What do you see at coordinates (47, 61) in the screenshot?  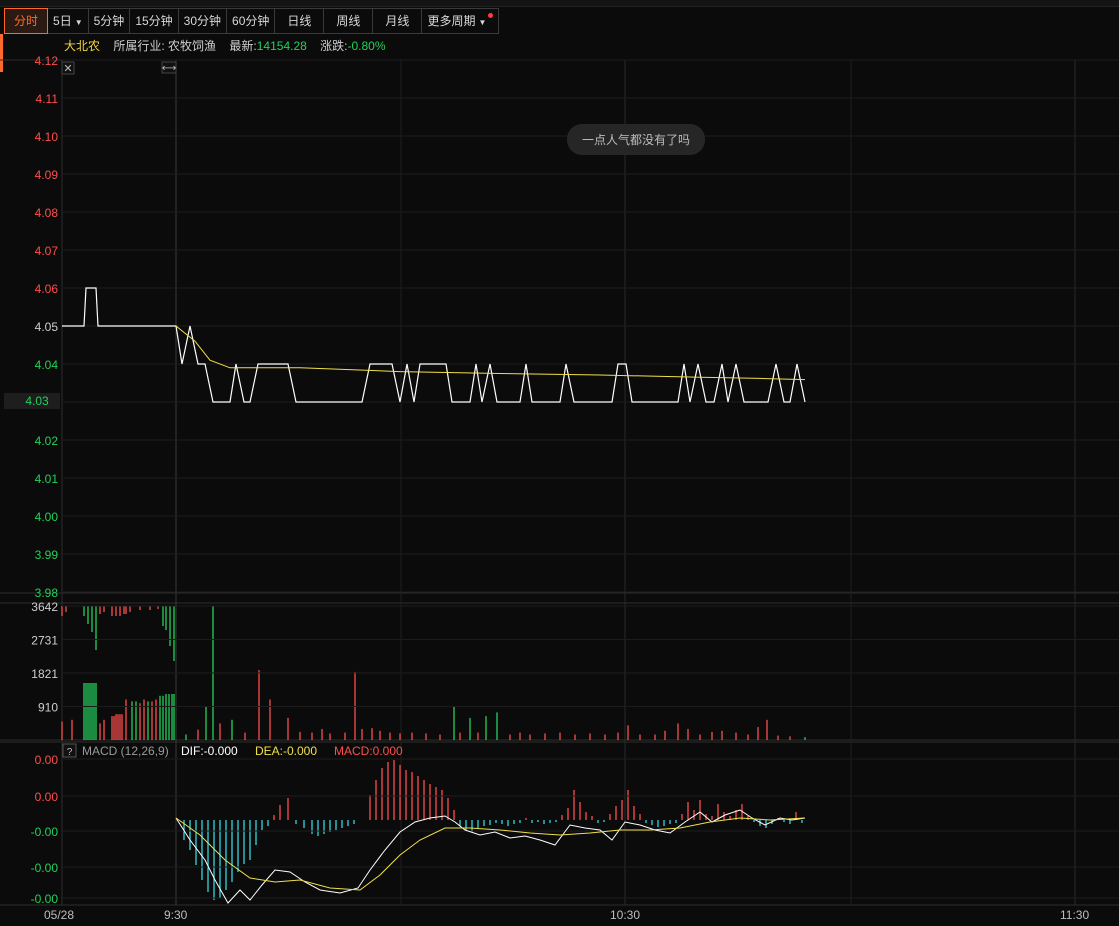 I see `price-tick-label: 4.12` at bounding box center [47, 61].